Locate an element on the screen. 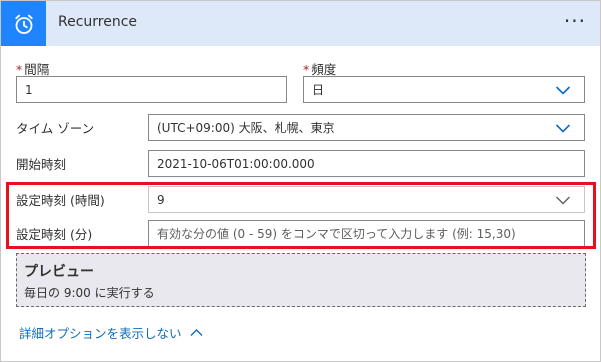  preview-panel: プレビュー 毎日の 9:00 に実行する is located at coordinates (301, 280).